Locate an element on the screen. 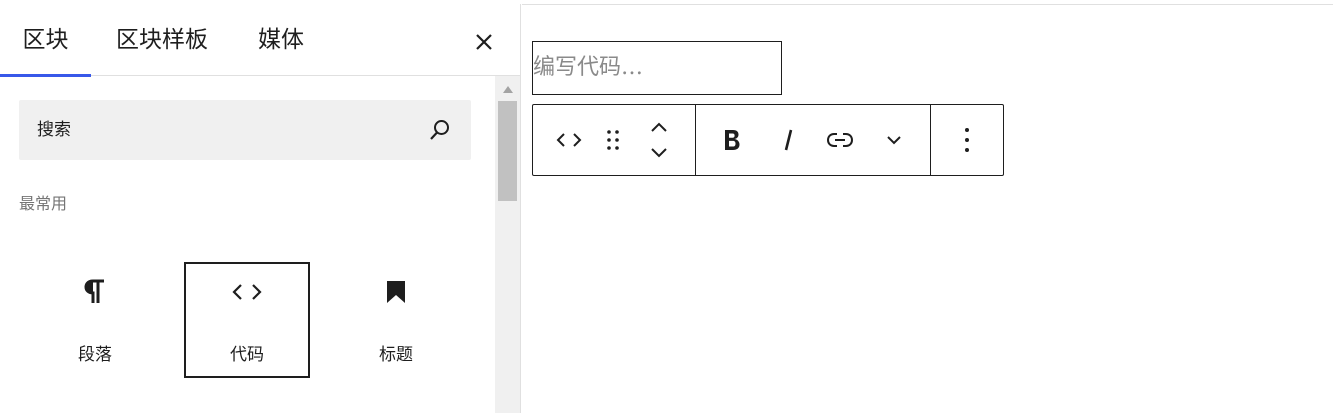 This screenshot has width=1333, height=413. toolbar-group-format is located at coordinates (813, 140).